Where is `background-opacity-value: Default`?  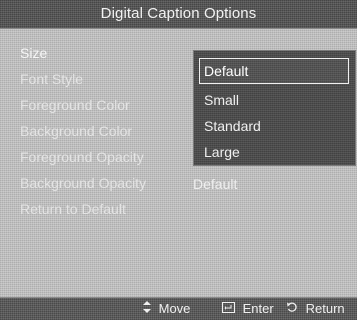 background-opacity-value: Default is located at coordinates (215, 184).